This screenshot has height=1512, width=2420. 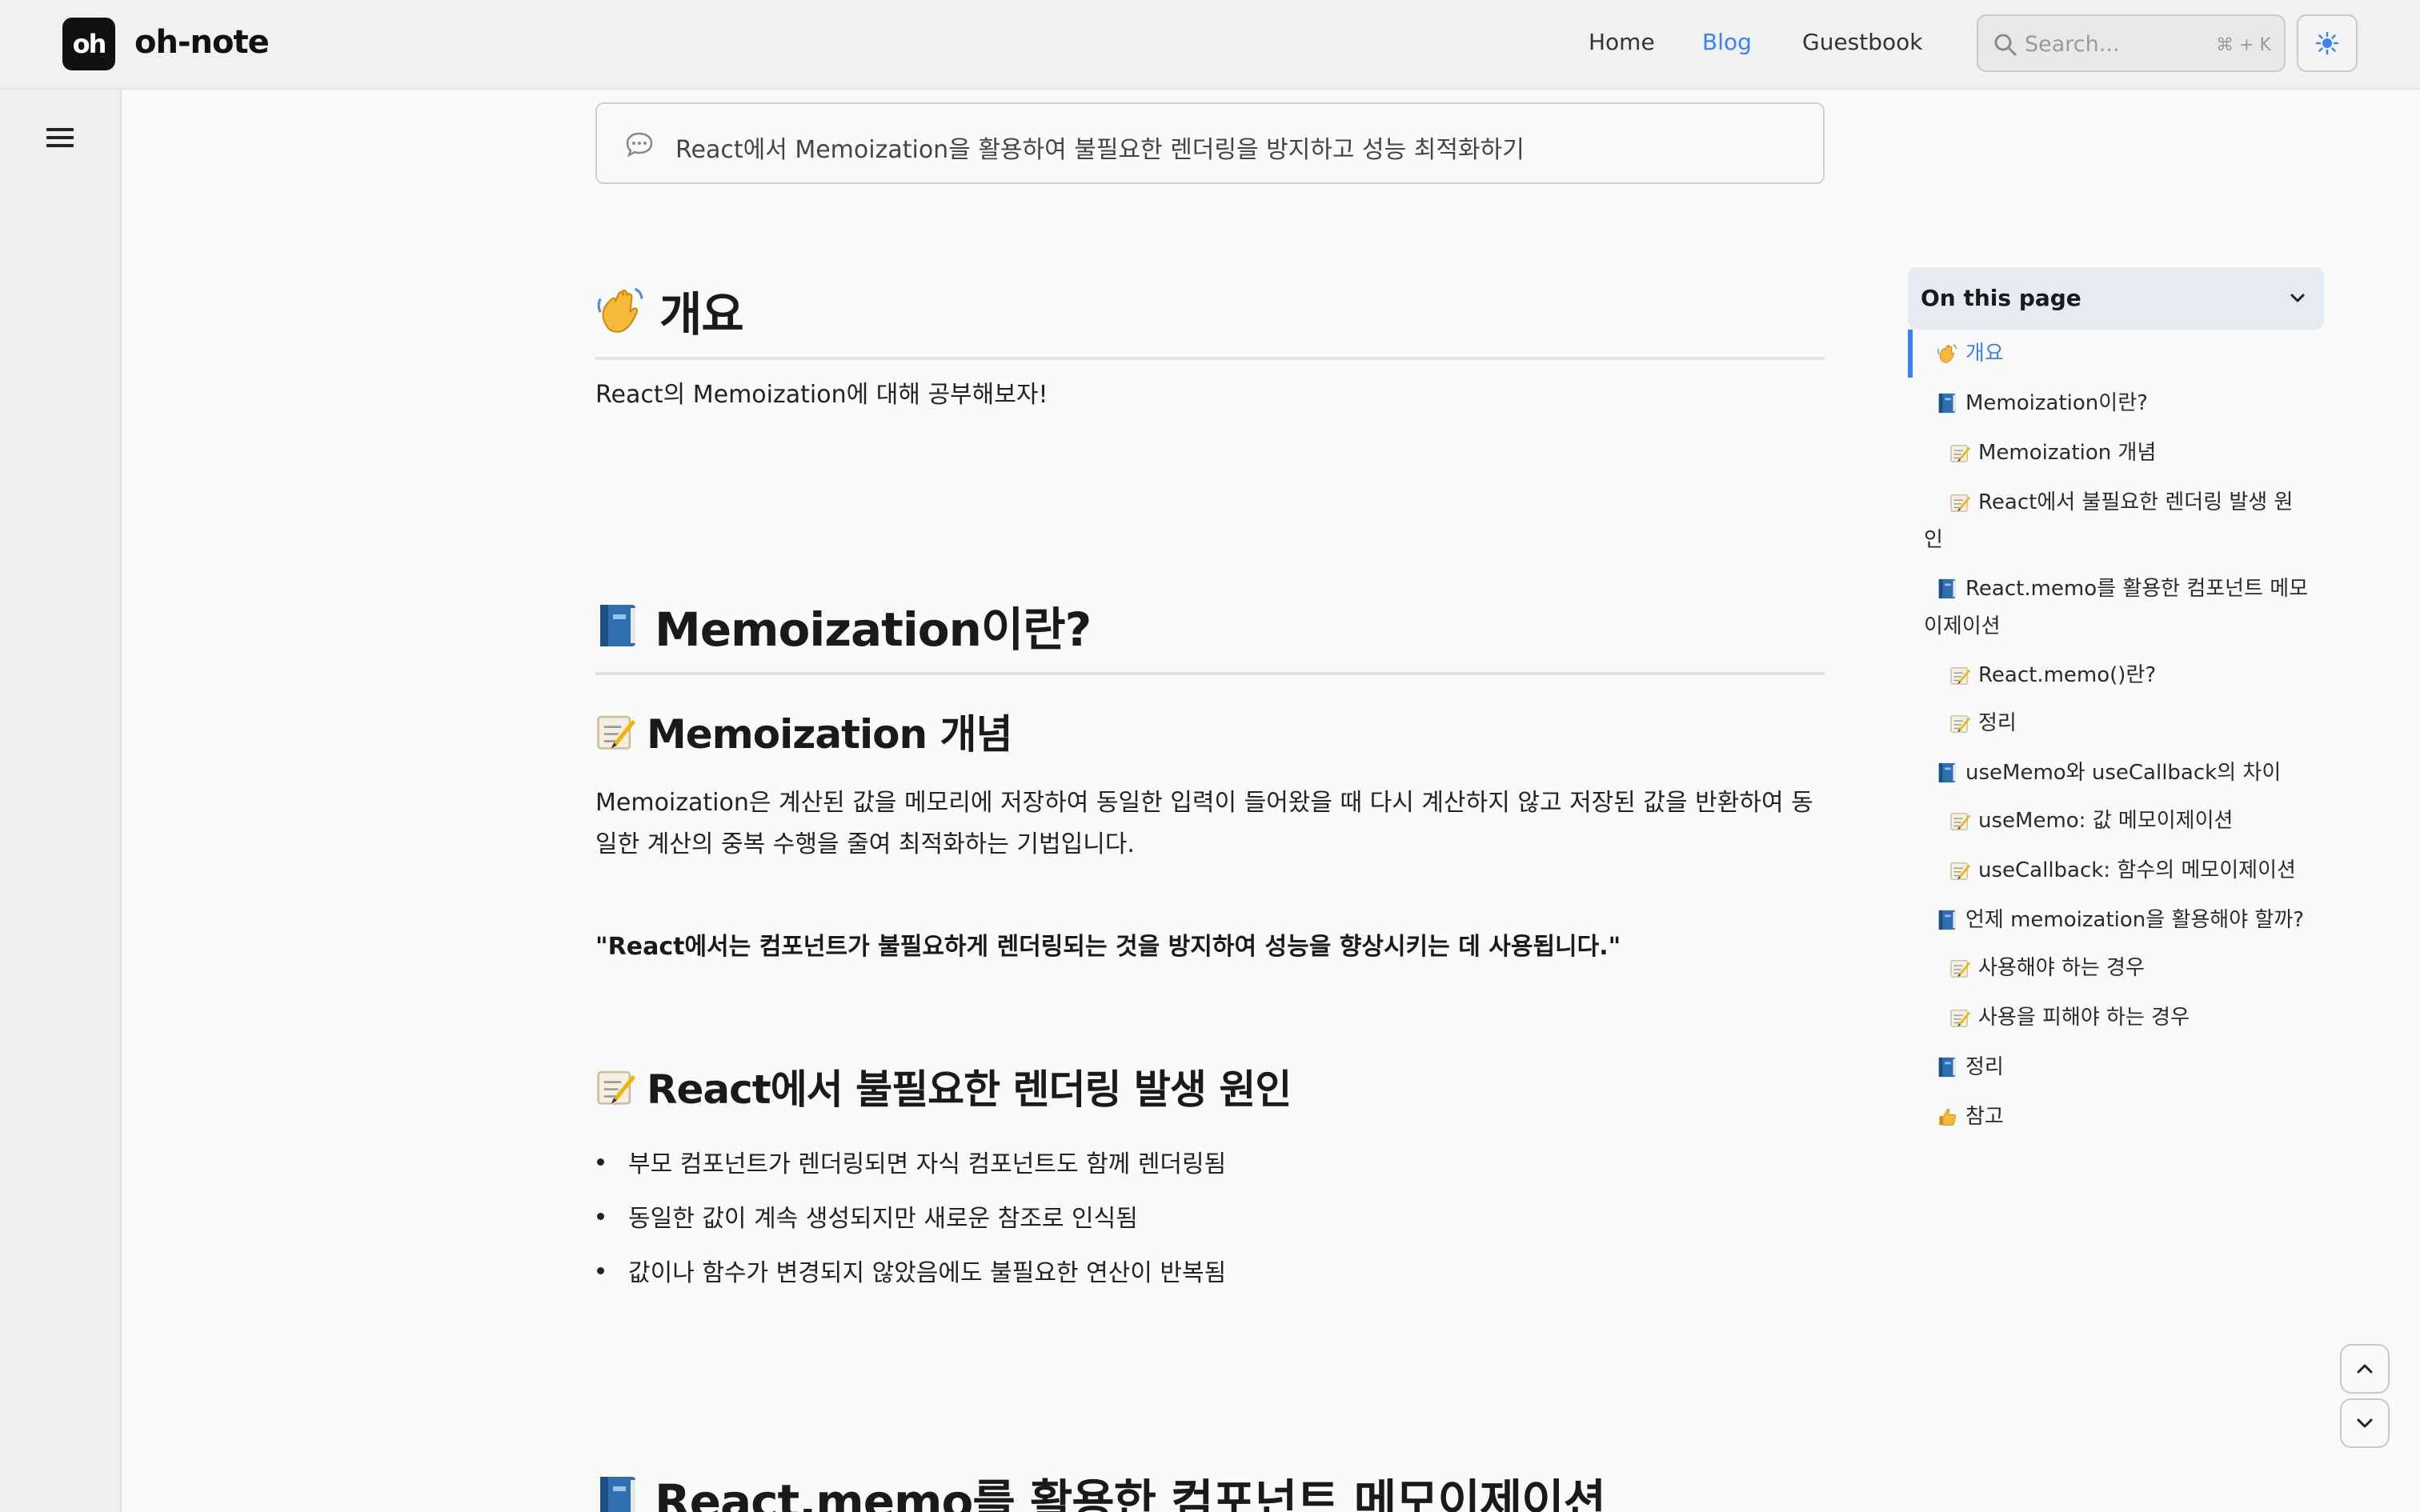 I want to click on toc-item-usememo: useMemo: 값 메모이제이션, so click(x=2091, y=820).